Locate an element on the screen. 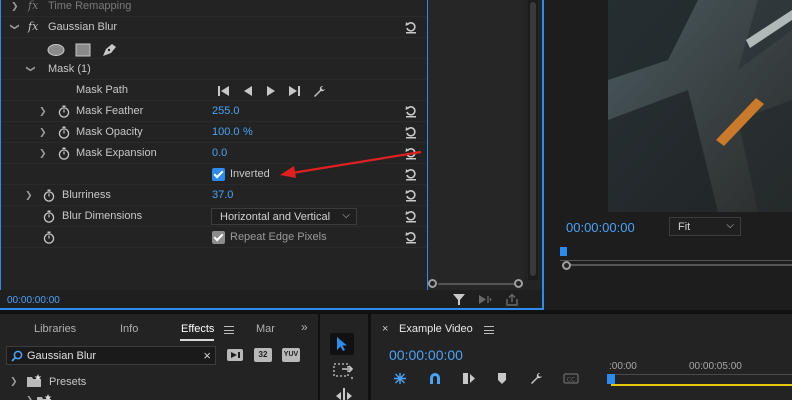 Image resolution: width=792 pixels, height=400 pixels. export-icon is located at coordinates (512, 299).